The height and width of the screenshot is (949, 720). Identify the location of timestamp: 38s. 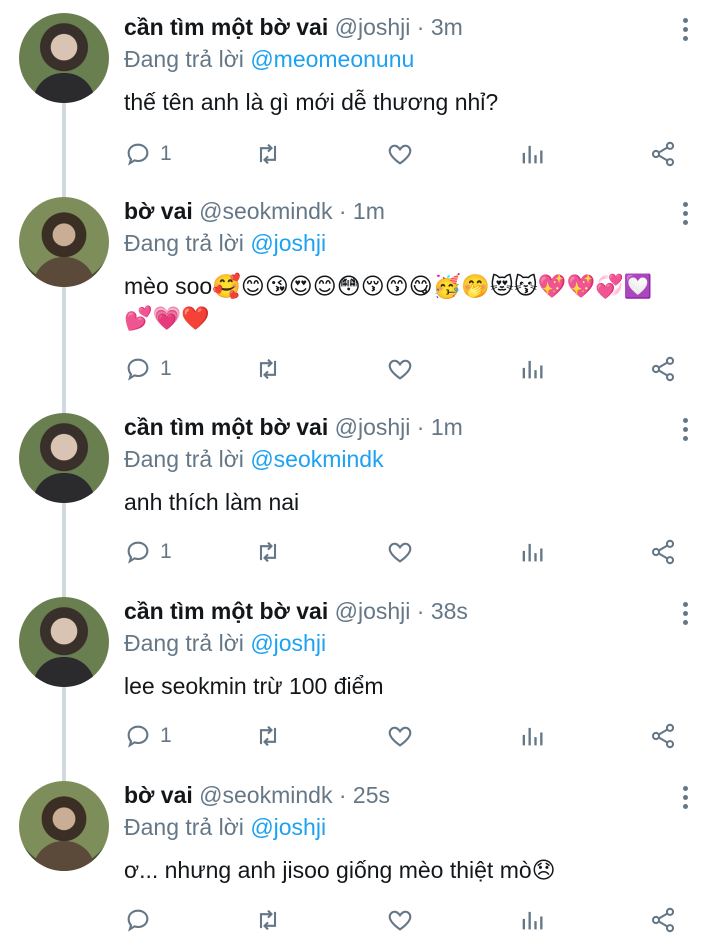
(449, 611).